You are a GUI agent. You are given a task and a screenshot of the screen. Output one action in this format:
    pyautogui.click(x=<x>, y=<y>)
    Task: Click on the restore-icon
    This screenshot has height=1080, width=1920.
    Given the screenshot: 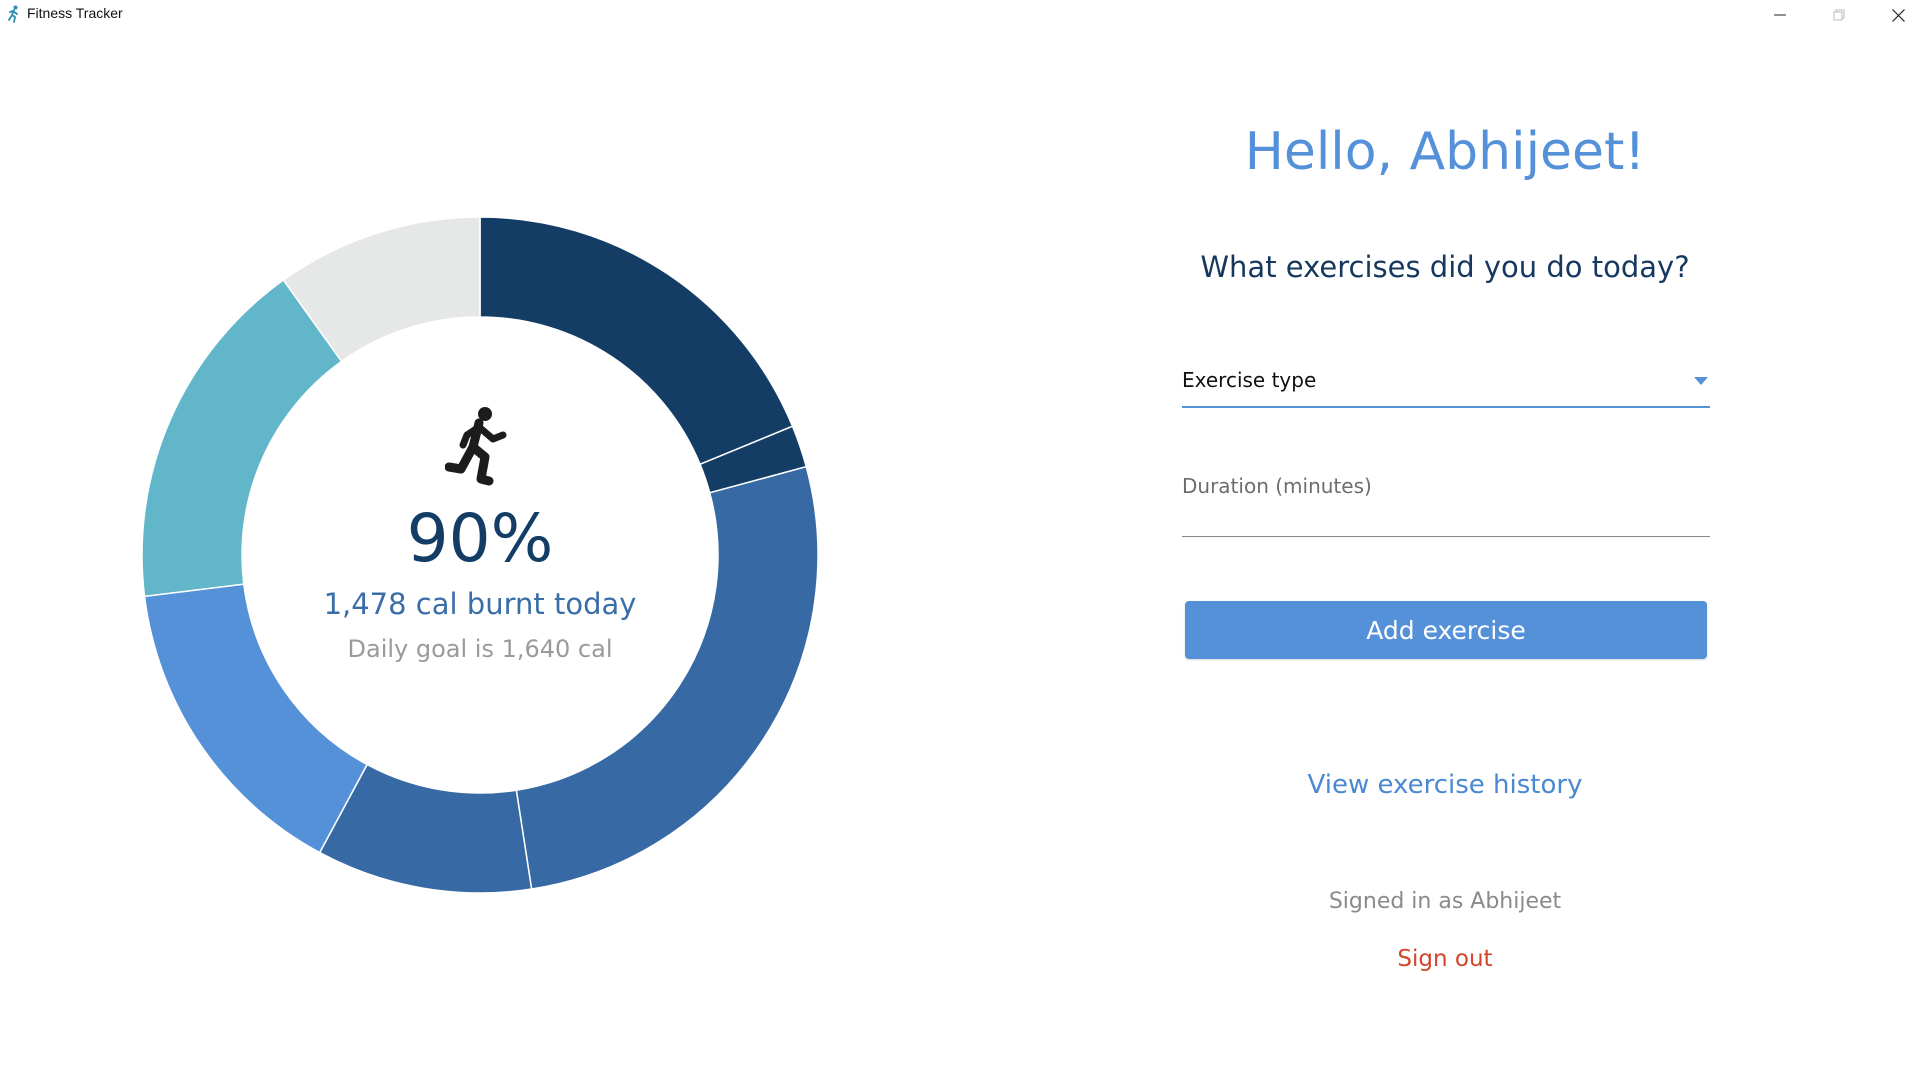 What is the action you would take?
    pyautogui.click(x=1839, y=15)
    